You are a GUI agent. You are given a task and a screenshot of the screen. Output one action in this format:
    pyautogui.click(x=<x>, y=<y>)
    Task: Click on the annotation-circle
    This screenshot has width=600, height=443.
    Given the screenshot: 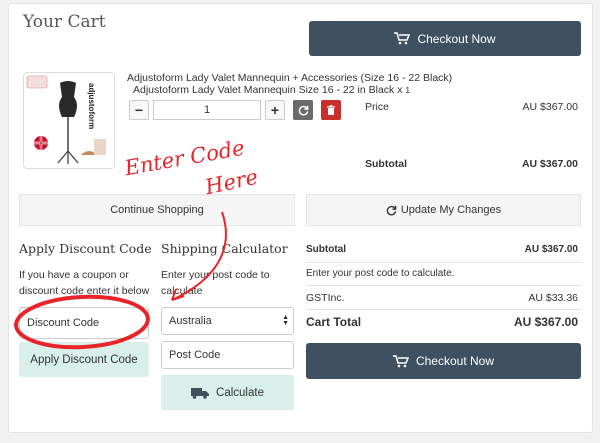 What is the action you would take?
    pyautogui.click(x=82, y=322)
    